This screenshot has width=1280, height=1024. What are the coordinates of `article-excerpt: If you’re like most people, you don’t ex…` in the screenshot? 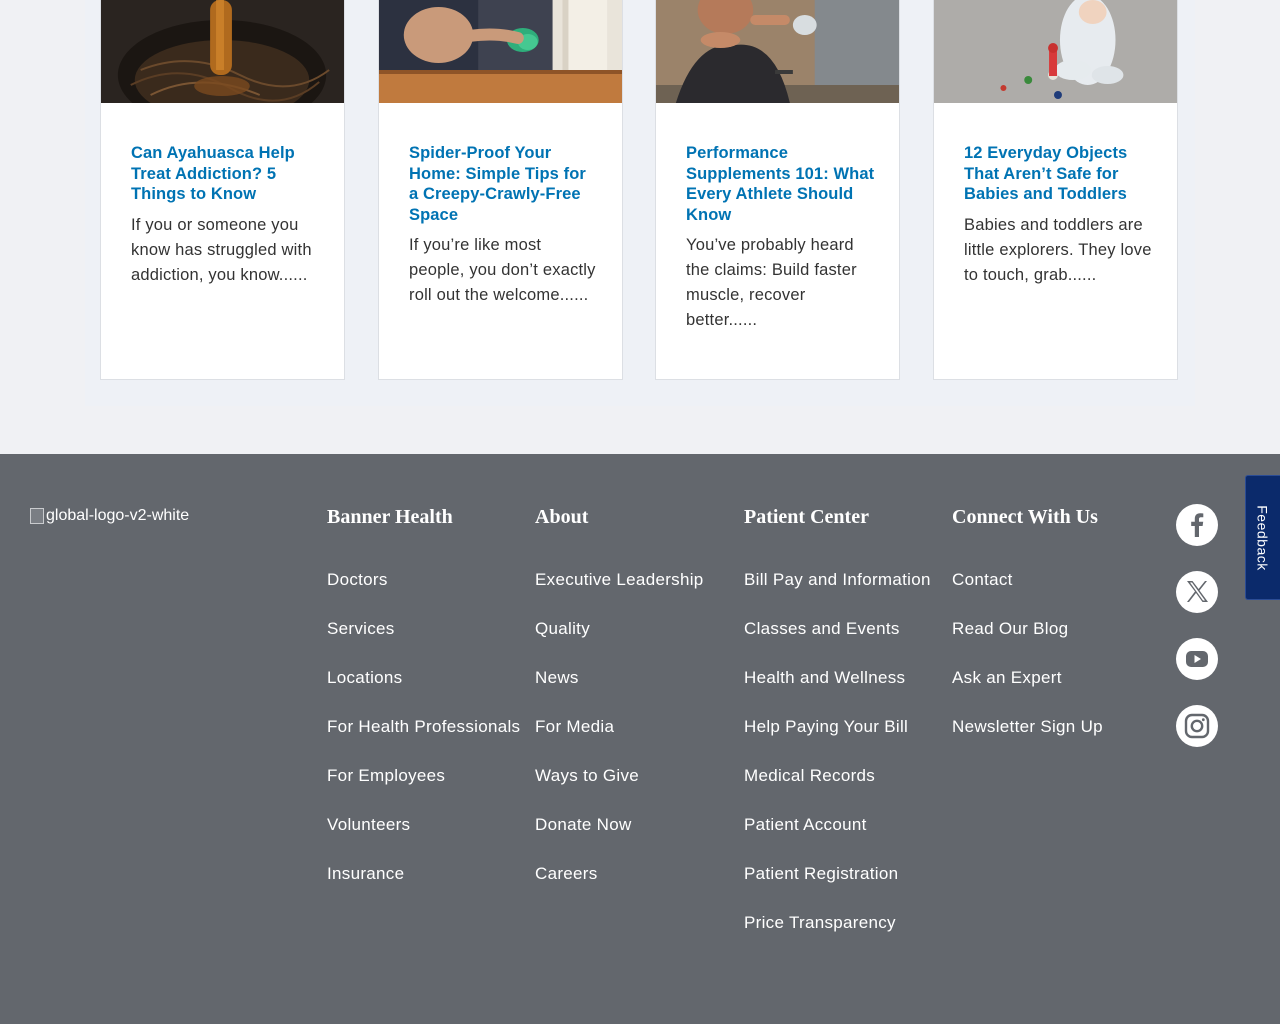 It's located at (502, 270).